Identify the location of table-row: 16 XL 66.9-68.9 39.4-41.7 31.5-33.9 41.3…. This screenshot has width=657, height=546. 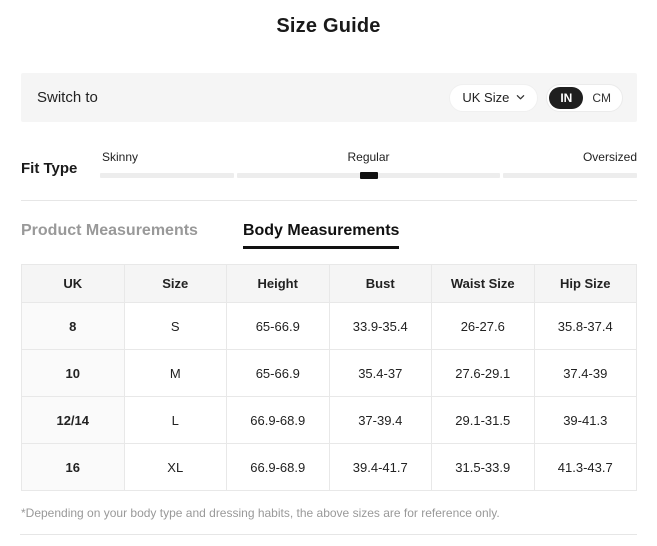
(329, 467).